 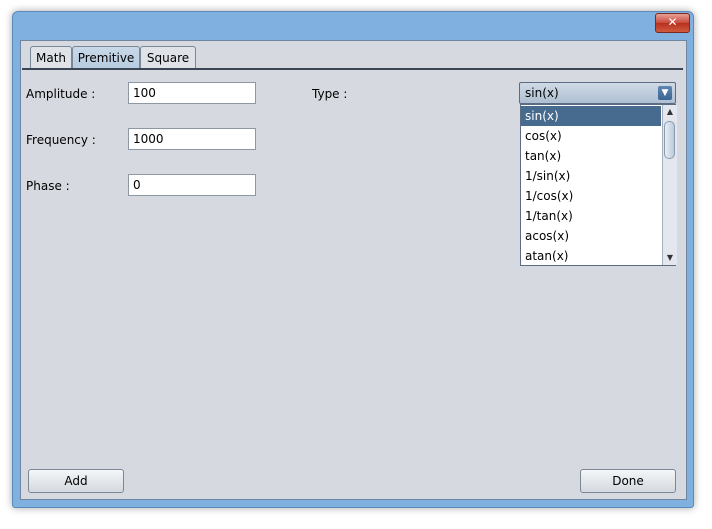 What do you see at coordinates (669, 185) in the screenshot?
I see `dropdown-scrollbar: ▲ ▼` at bounding box center [669, 185].